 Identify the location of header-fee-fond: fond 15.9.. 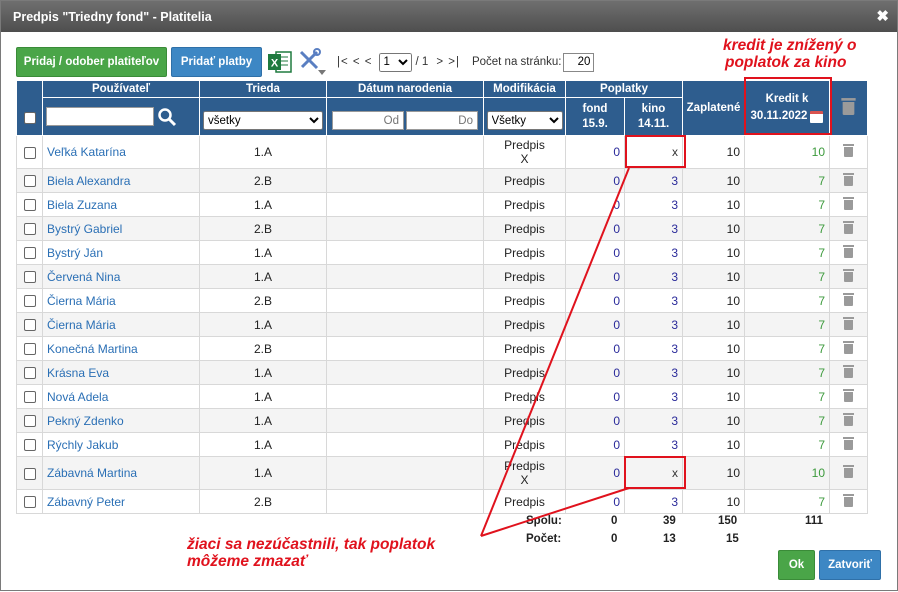
(595, 116).